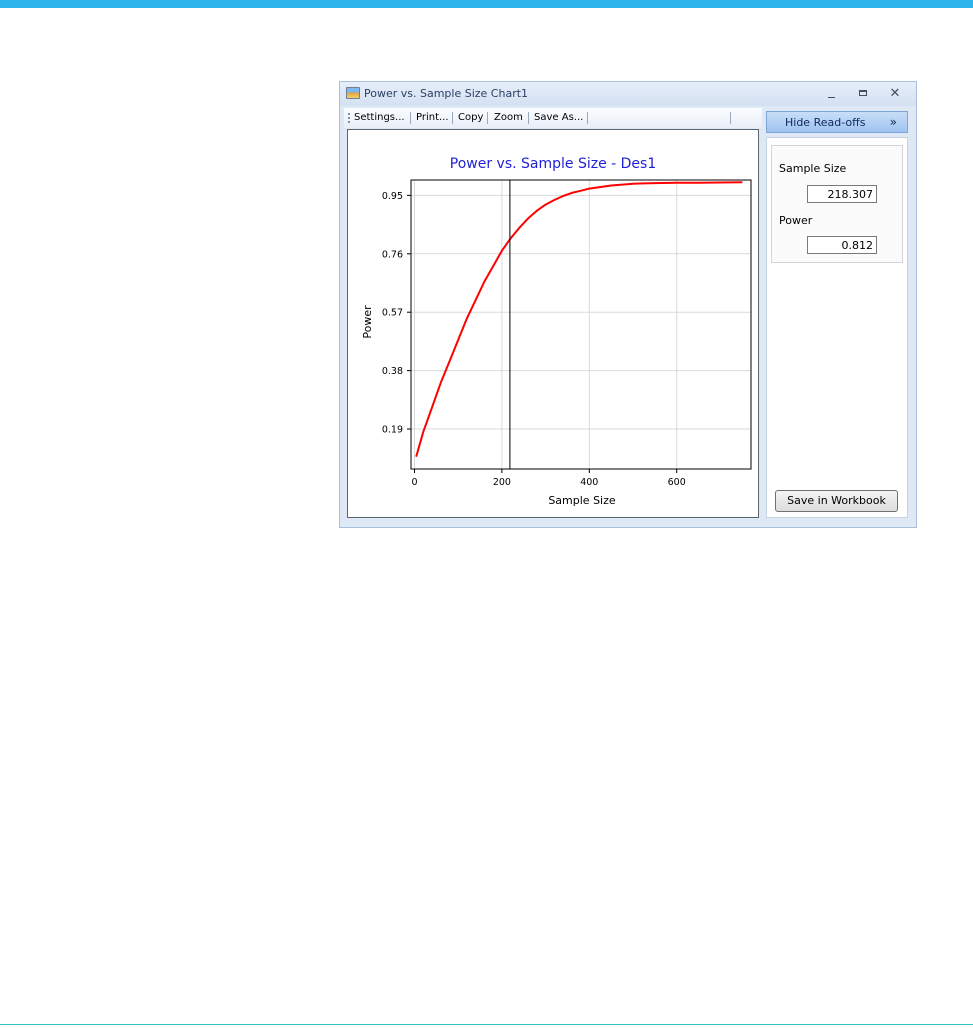 The width and height of the screenshot is (973, 1028). What do you see at coordinates (367, 322) in the screenshot?
I see `y-axis-label: Power` at bounding box center [367, 322].